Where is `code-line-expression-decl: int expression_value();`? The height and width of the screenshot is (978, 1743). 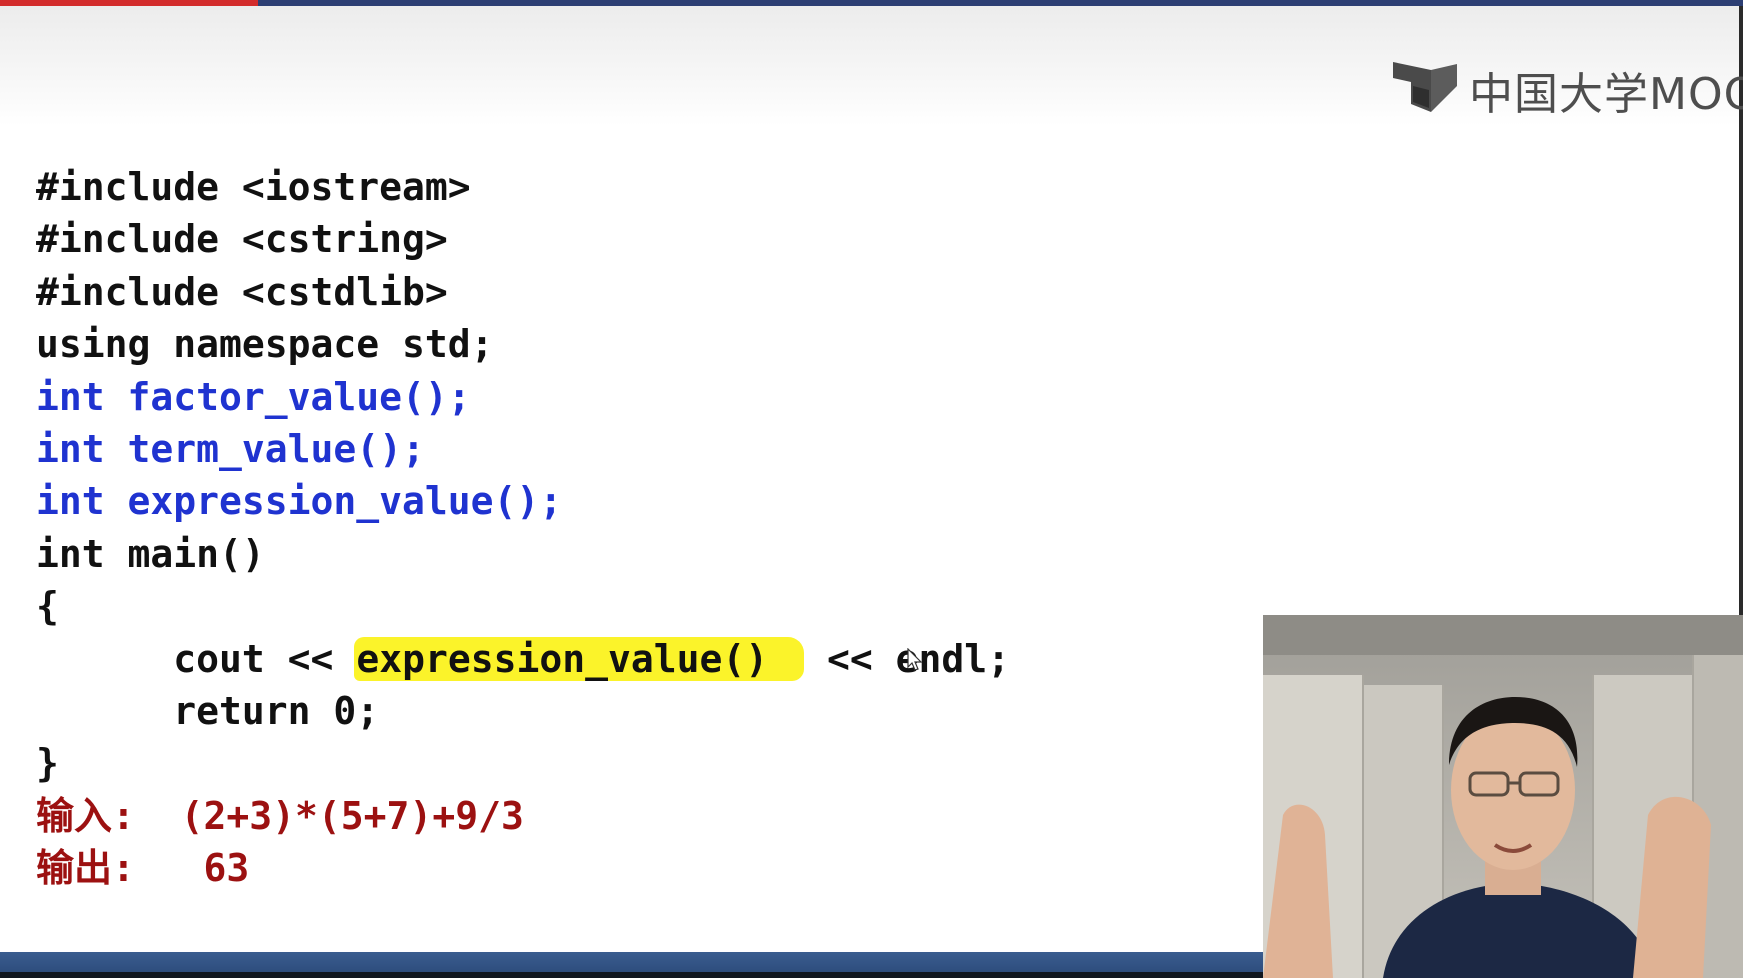 code-line-expression-decl: int expression_value(); is located at coordinates (299, 501).